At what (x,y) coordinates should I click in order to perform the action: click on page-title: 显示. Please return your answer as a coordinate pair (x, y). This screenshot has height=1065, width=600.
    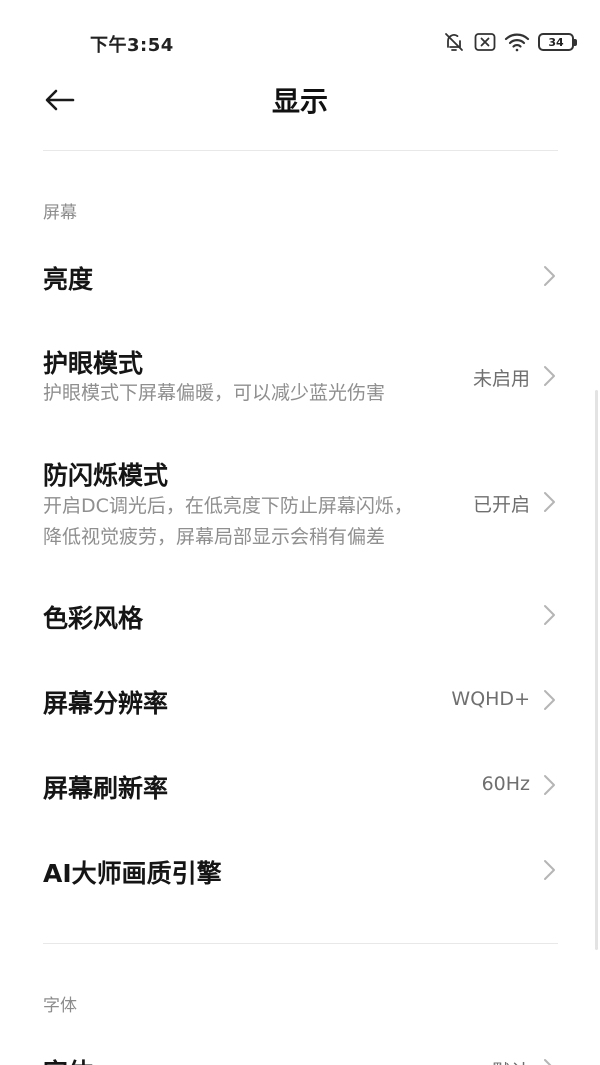
    Looking at the image, I should click on (299, 101).